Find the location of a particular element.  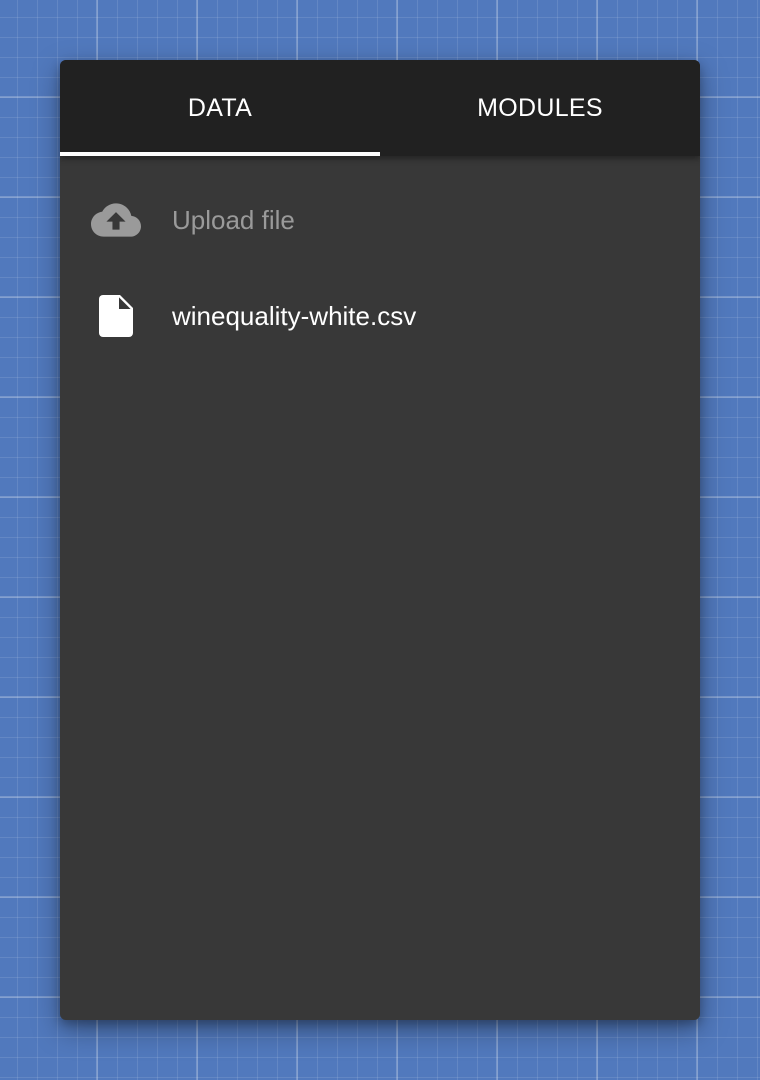

tab-data: DATA is located at coordinates (220, 108).